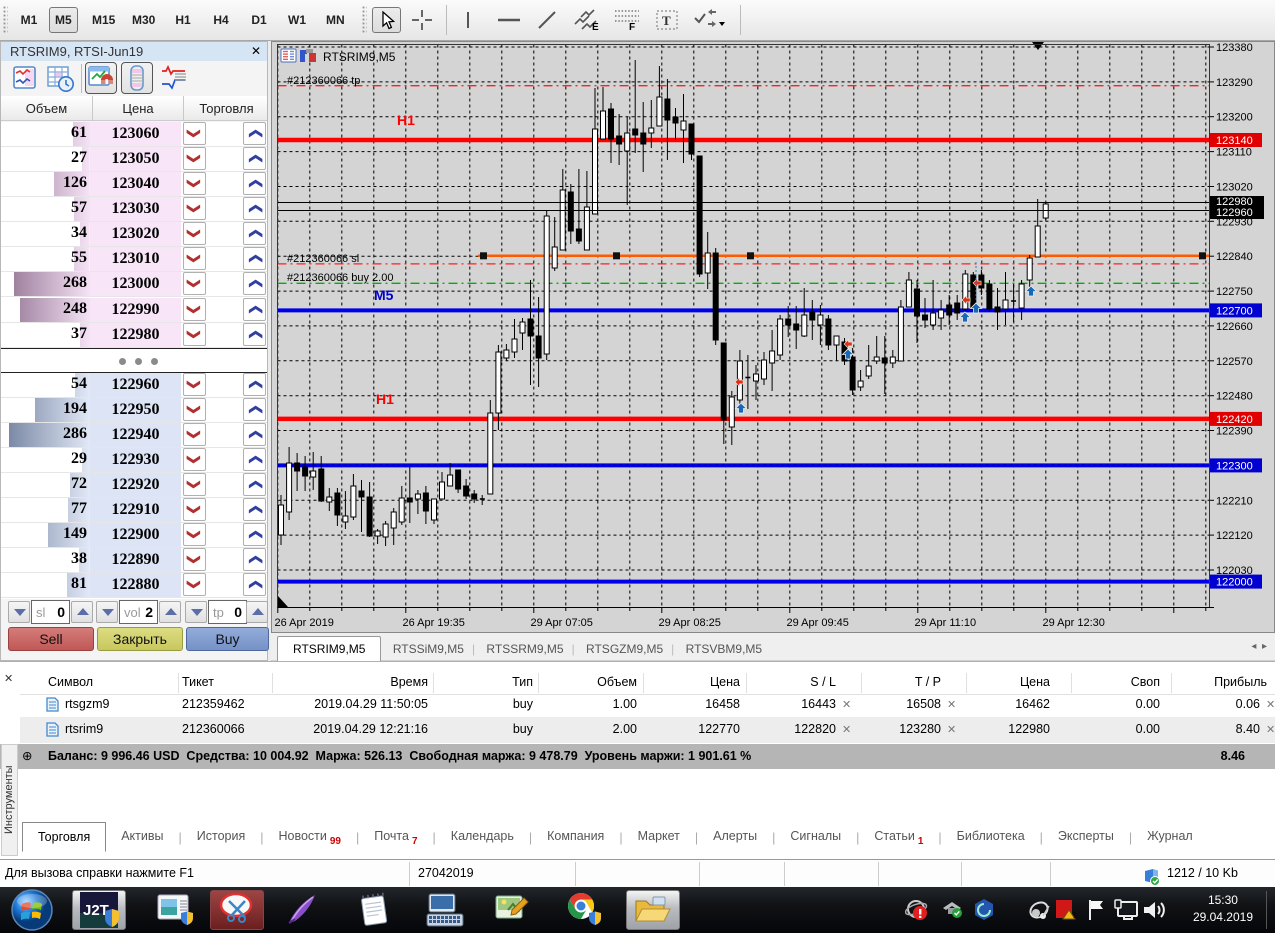 Image resolution: width=1275 pixels, height=933 pixels. What do you see at coordinates (340, 278) in the screenshot?
I see `svg-text: #212360066 buy 2.00` at bounding box center [340, 278].